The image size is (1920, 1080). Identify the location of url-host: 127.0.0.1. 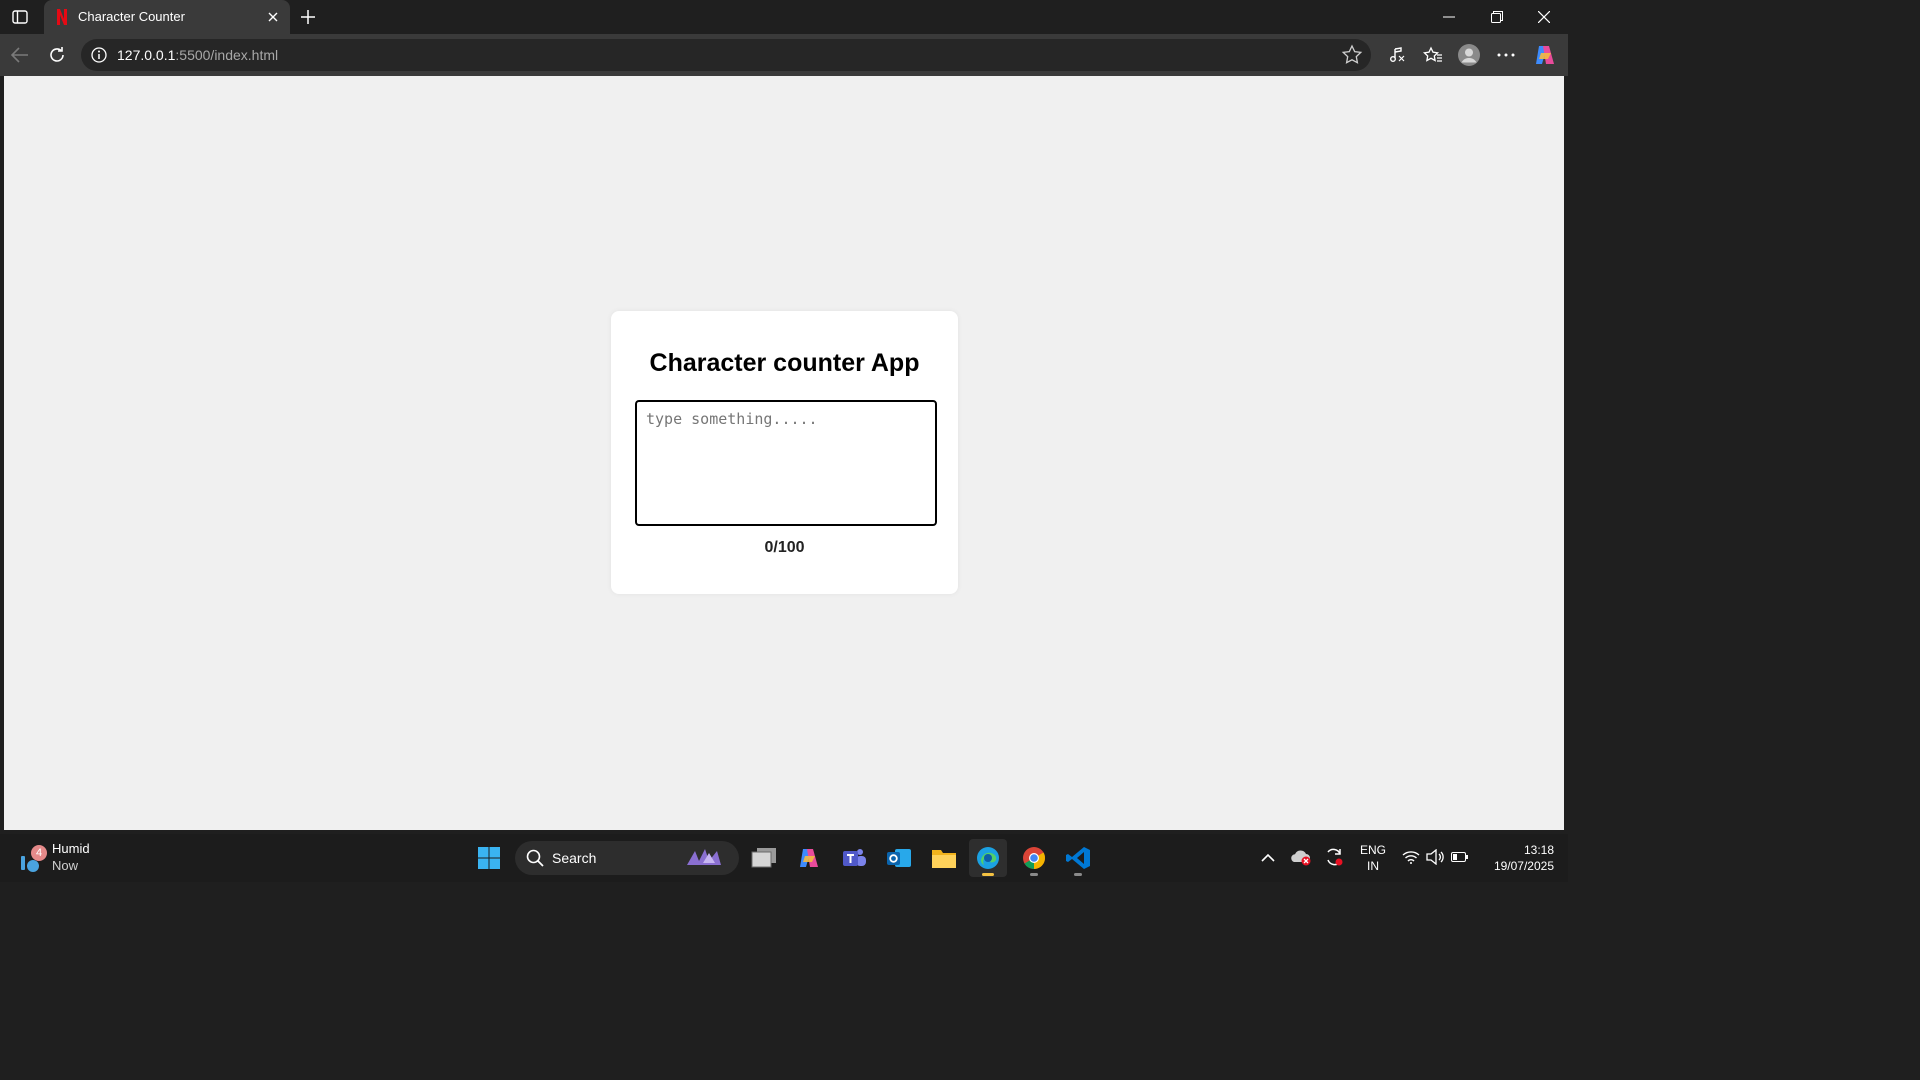
(146, 55).